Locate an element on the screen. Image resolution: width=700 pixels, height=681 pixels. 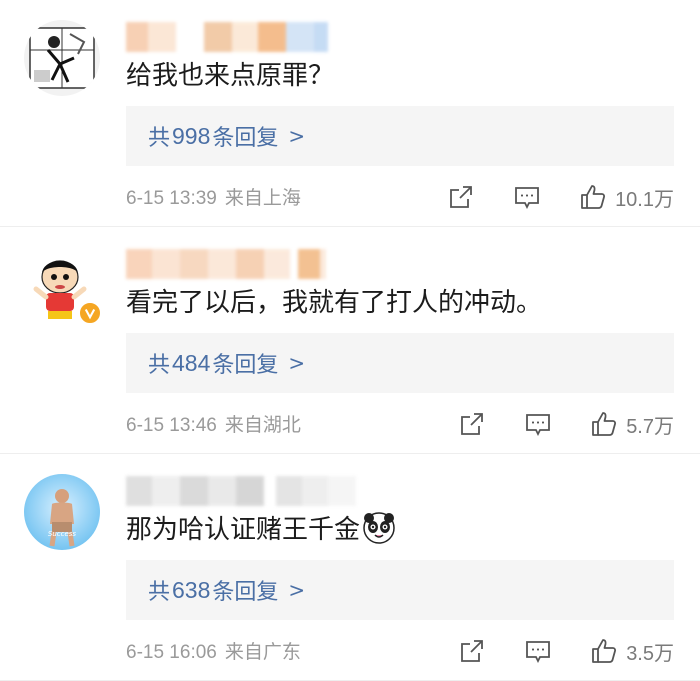
panda-emoji-icon is located at coordinates (379, 528).